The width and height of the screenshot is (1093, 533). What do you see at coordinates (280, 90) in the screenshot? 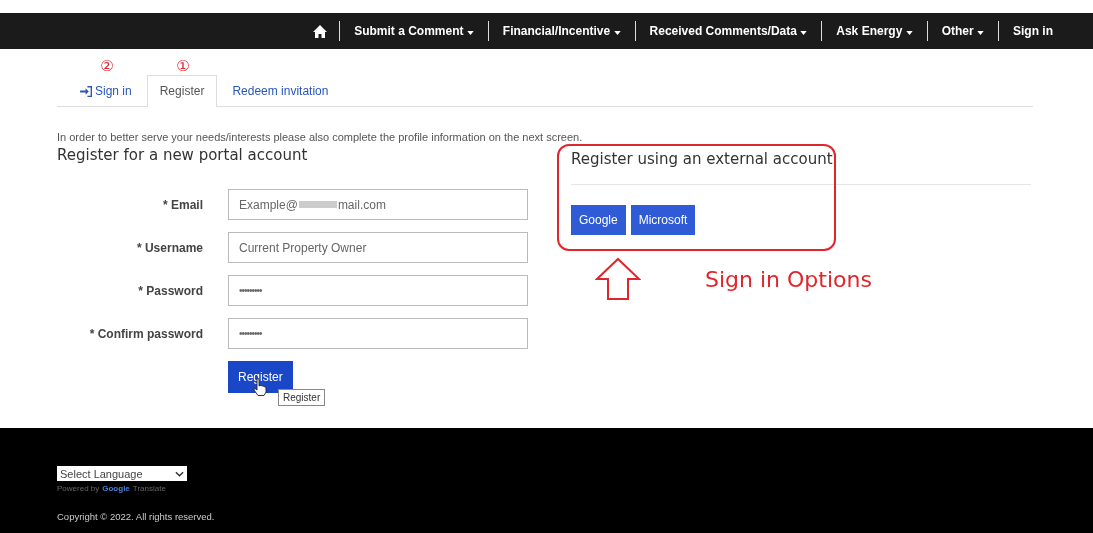
I see `tab: Redeem invitation` at bounding box center [280, 90].